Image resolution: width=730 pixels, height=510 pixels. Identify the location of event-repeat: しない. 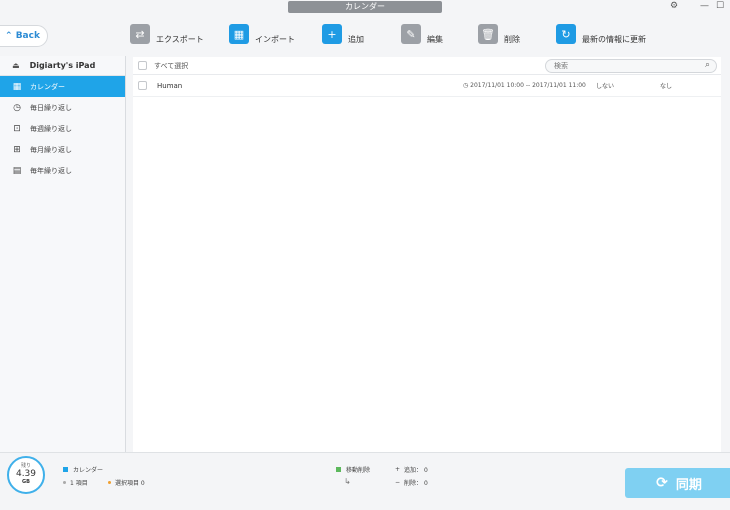
(605, 86).